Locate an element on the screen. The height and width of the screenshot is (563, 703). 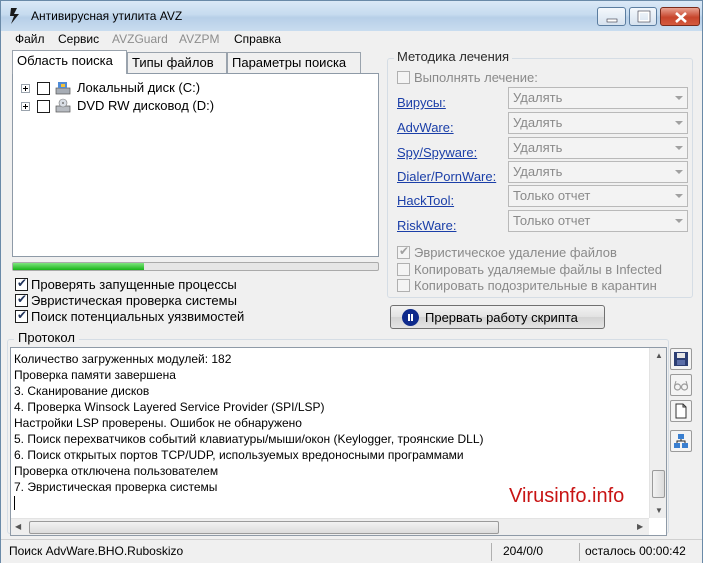
copy-quarantine-option: Копировать подозрительные в карантин is located at coordinates (542, 286).